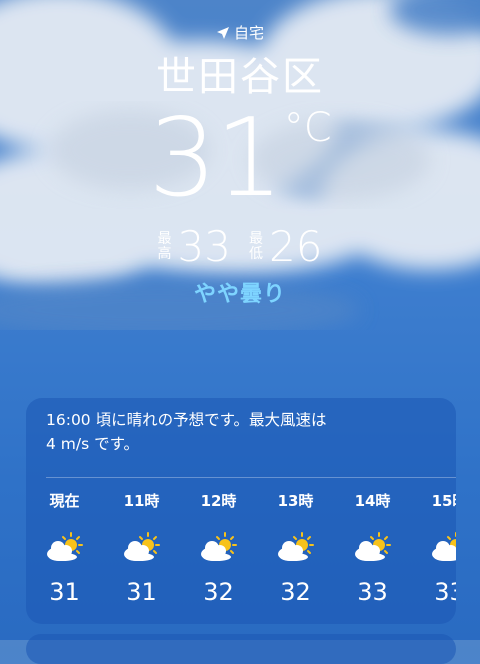 This screenshot has width=480, height=664. Describe the element at coordinates (372, 501) in the screenshot. I see `hour-label: 14時` at that location.